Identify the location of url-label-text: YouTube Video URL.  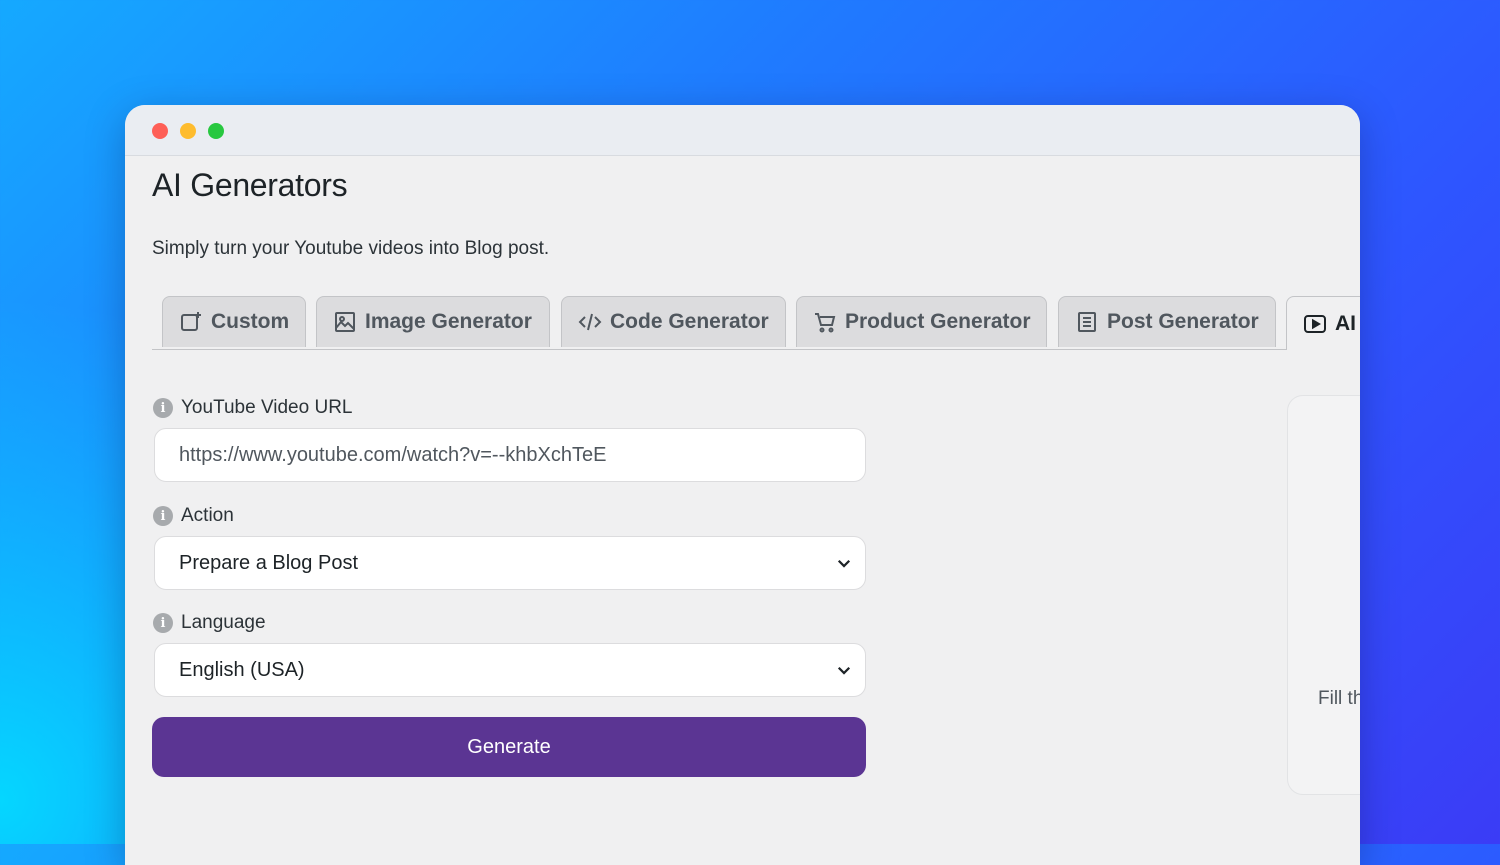
(267, 407).